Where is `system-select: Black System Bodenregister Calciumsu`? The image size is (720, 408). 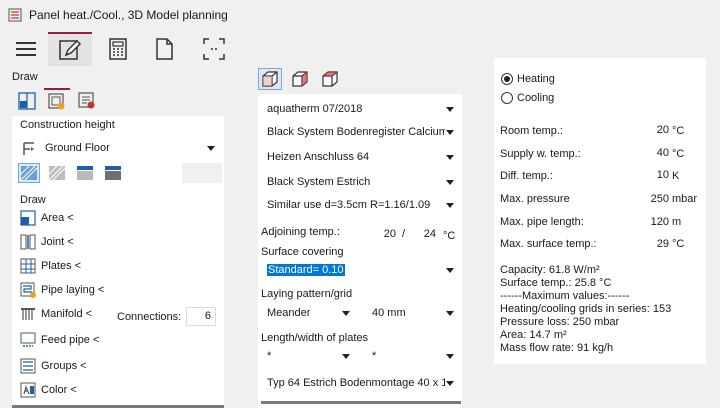
system-select: Black System Bodenregister Calciumsu is located at coordinates (361, 132).